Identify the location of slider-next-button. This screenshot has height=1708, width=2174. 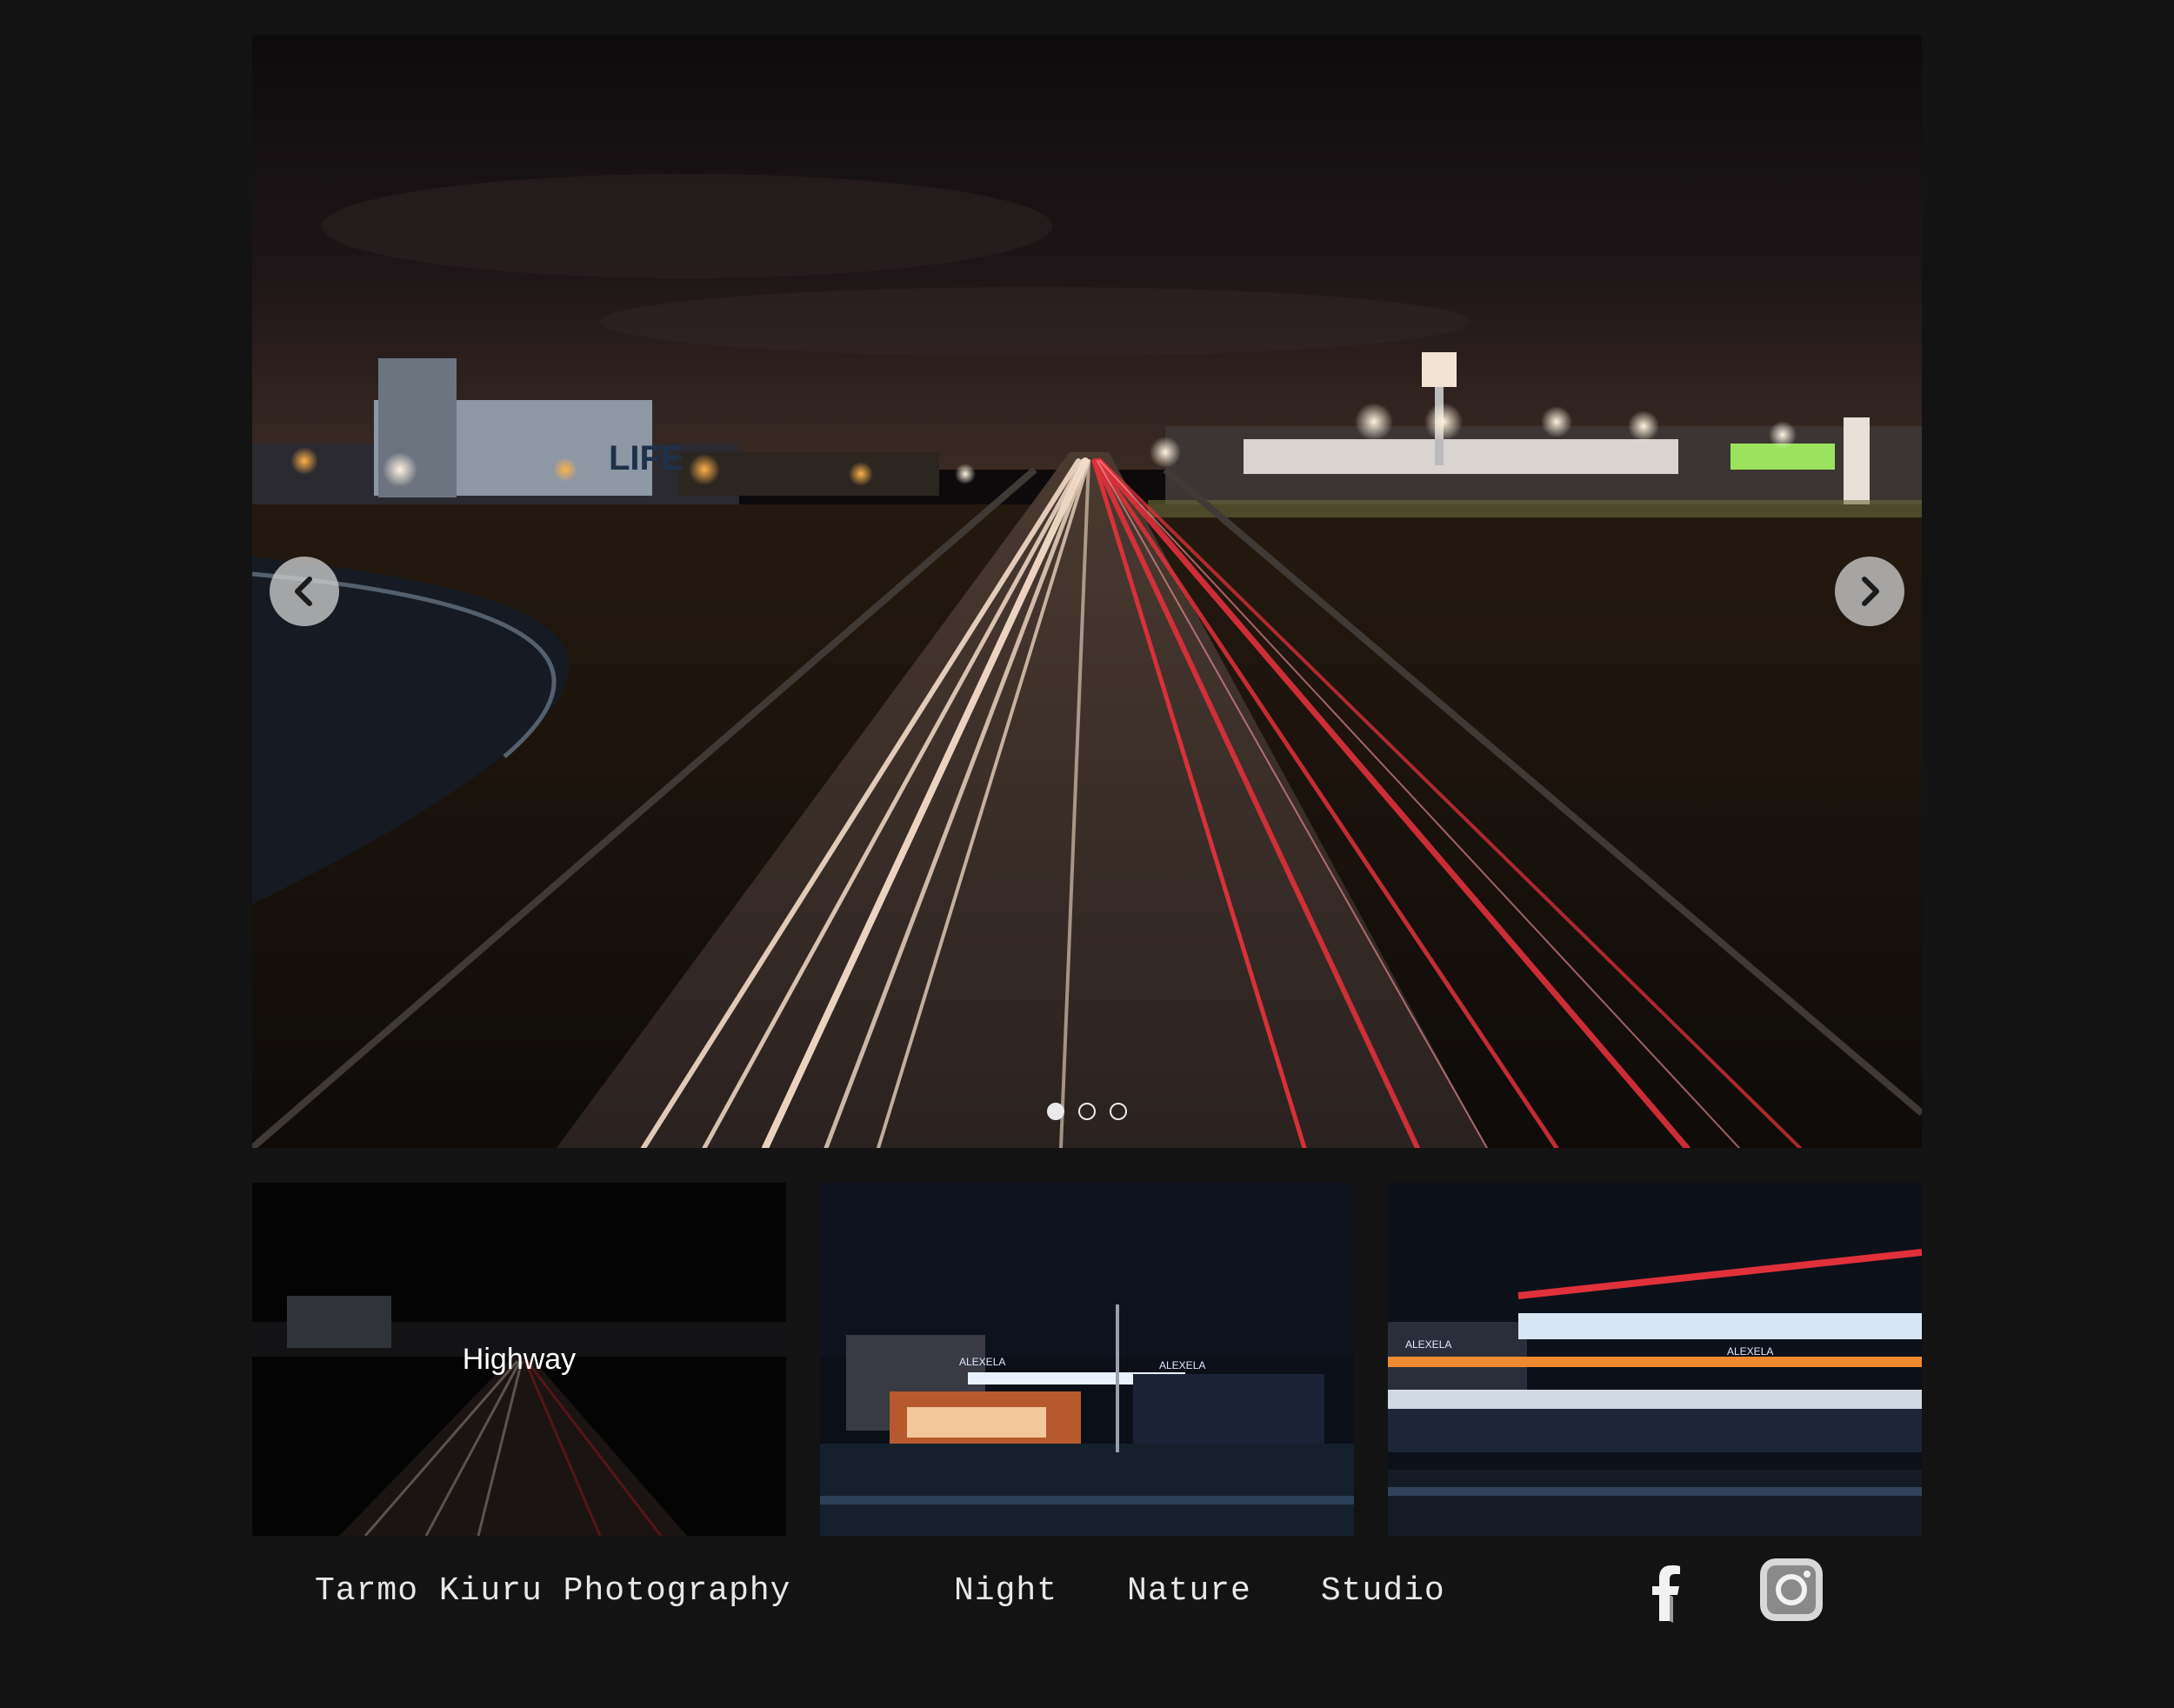
(1869, 591).